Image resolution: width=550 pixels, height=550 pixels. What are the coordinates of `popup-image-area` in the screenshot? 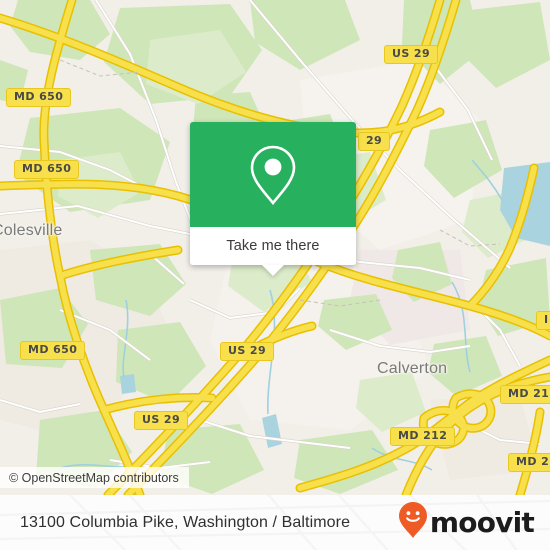 It's located at (273, 174).